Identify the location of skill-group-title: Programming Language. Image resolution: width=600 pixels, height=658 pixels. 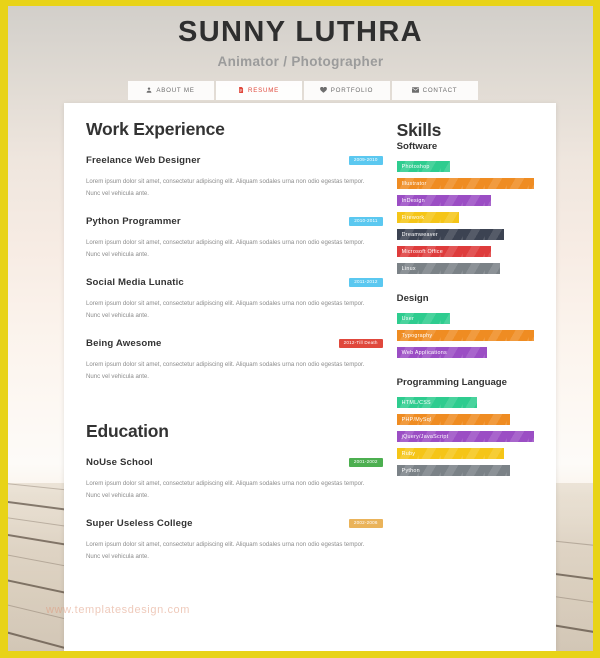
(451, 382).